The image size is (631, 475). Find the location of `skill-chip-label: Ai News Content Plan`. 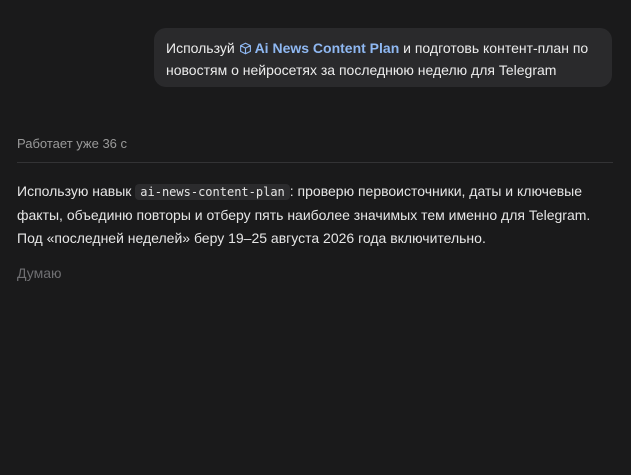

skill-chip-label: Ai News Content Plan is located at coordinates (327, 48).